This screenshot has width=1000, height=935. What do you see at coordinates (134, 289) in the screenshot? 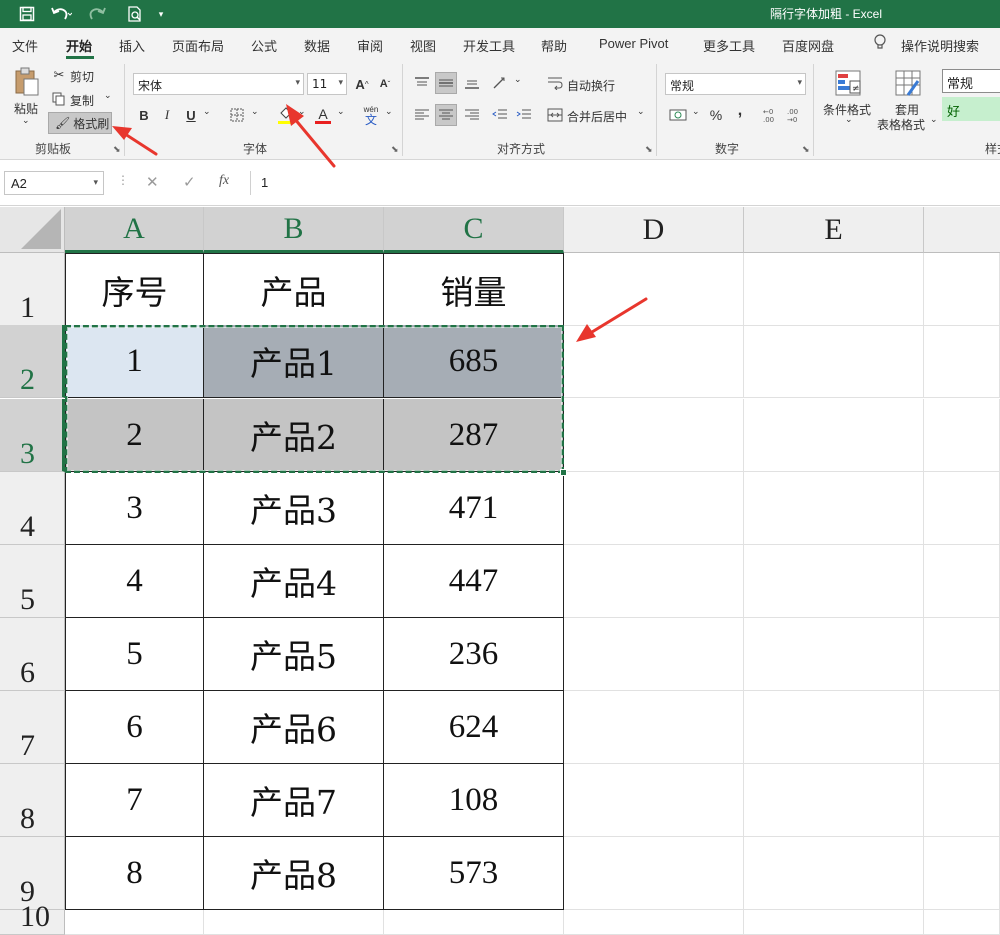
I see `cell-a1: 序号` at bounding box center [134, 289].